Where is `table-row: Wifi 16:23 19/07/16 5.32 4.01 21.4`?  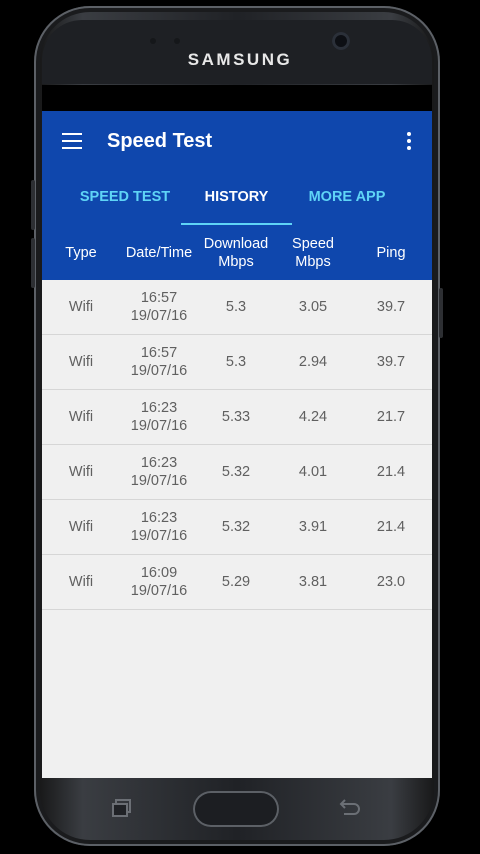 table-row: Wifi 16:23 19/07/16 5.32 4.01 21.4 is located at coordinates (237, 472).